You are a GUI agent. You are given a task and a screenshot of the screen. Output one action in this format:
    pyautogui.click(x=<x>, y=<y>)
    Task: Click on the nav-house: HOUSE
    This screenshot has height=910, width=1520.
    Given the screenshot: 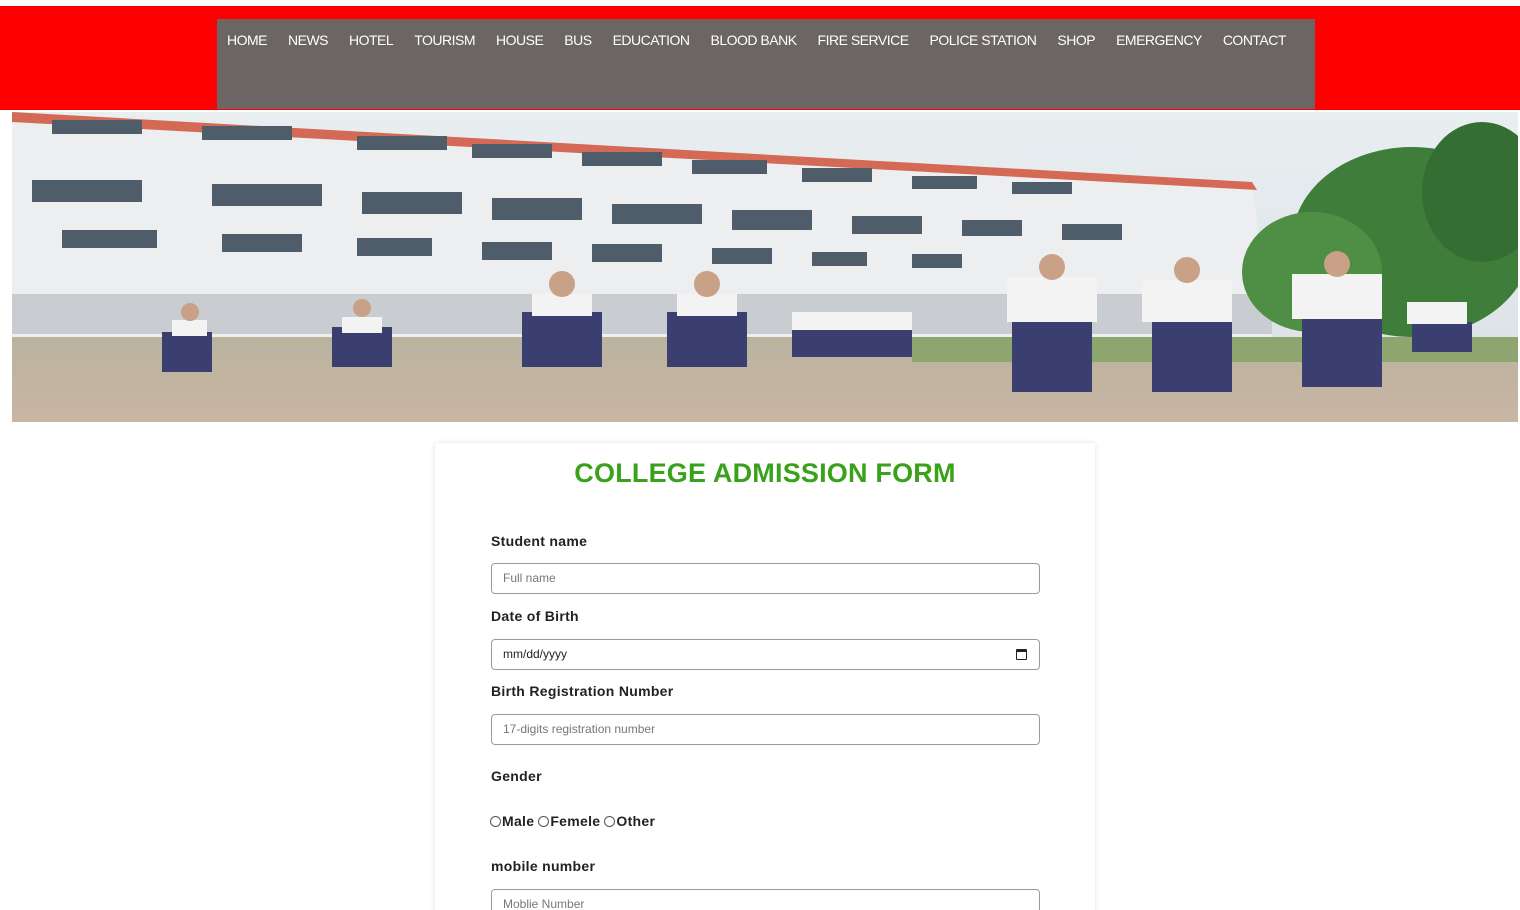 What is the action you would take?
    pyautogui.click(x=520, y=41)
    